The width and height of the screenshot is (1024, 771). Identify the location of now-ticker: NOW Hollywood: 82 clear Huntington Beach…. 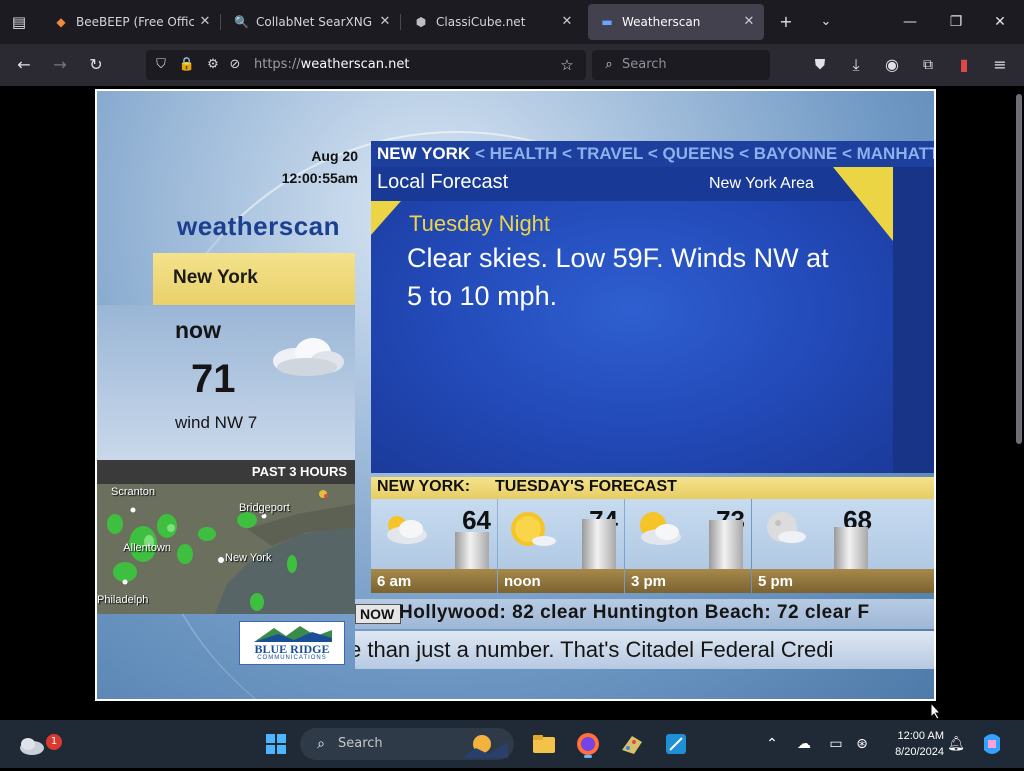
(644, 614).